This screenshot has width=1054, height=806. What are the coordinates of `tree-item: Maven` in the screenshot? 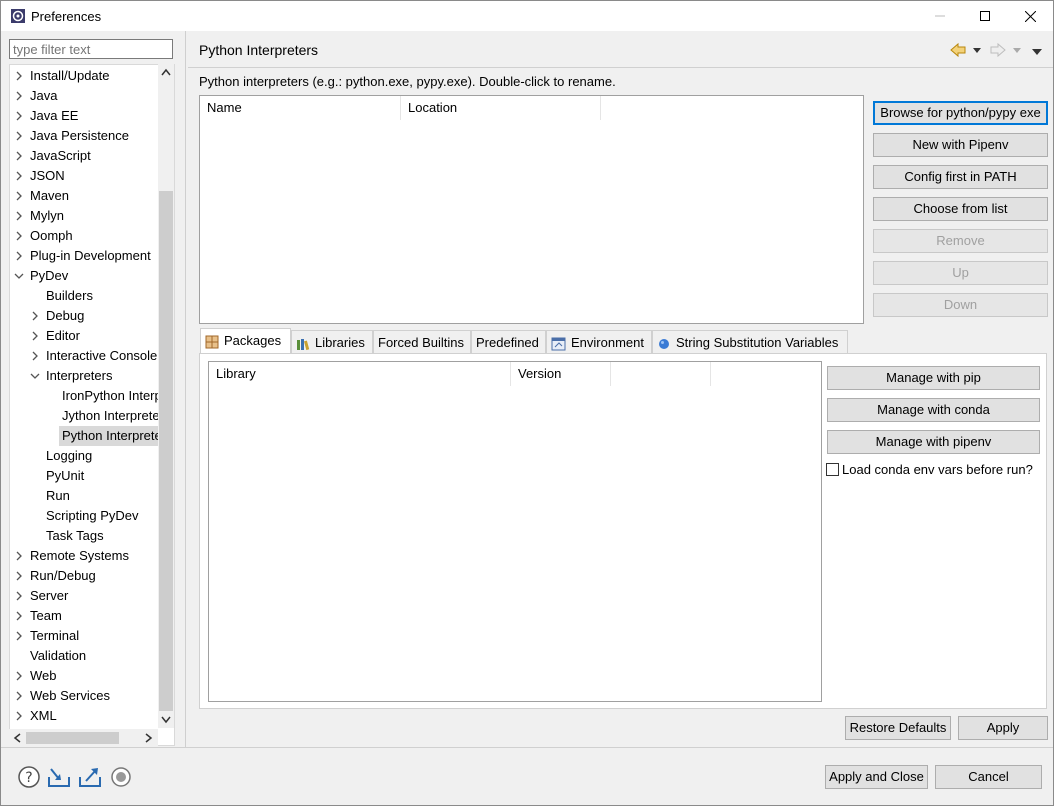 It's located at (68, 196).